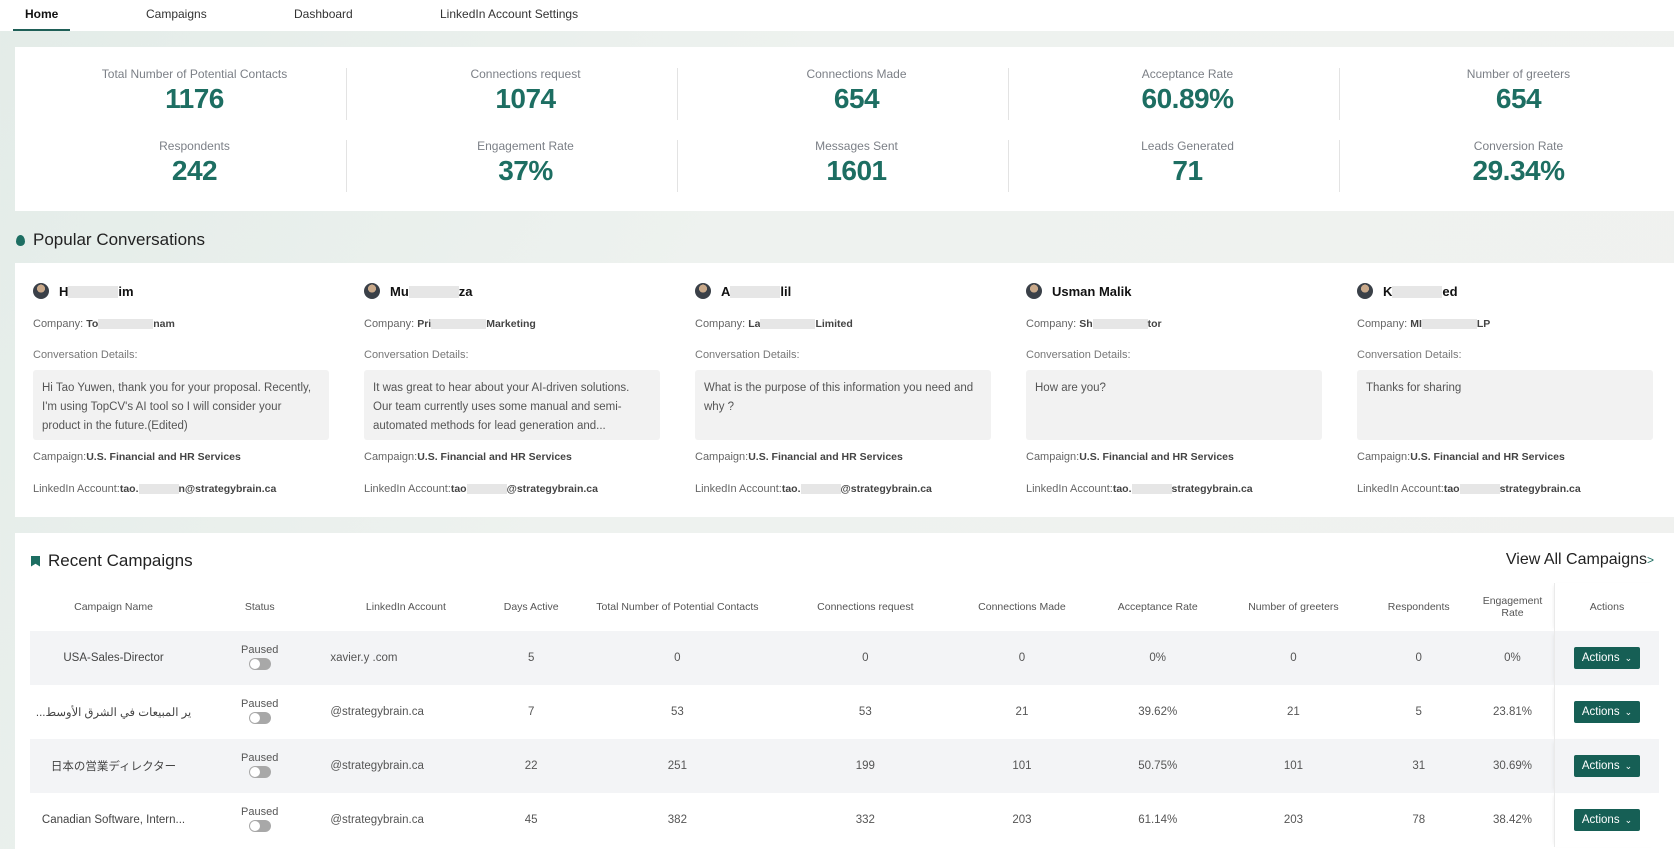 The height and width of the screenshot is (849, 1674). What do you see at coordinates (531, 820) in the screenshot?
I see `cell-days: 45` at bounding box center [531, 820].